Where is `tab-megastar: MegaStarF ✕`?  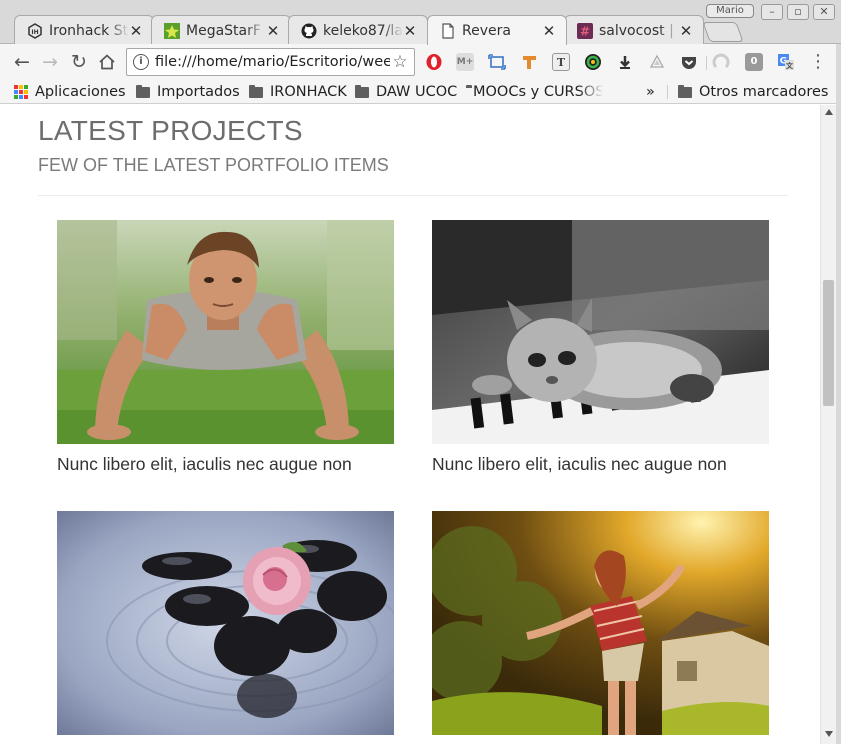
tab-megastar: MegaStarF ✕ is located at coordinates (221, 30).